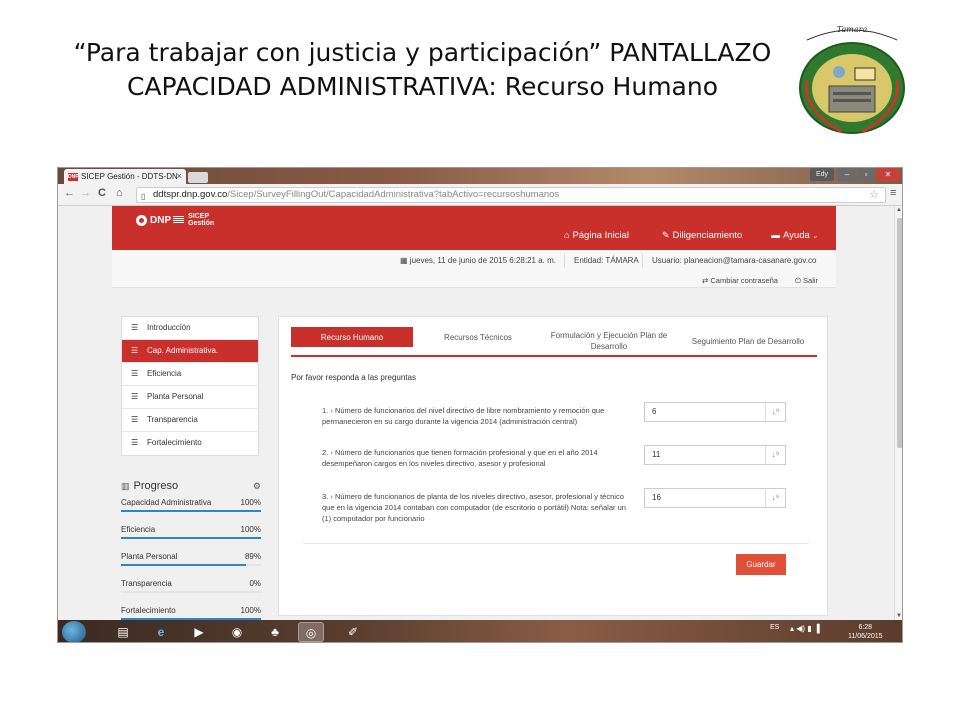 The height and width of the screenshot is (720, 960). What do you see at coordinates (352, 337) in the screenshot?
I see `tab-recurso-humano: Recurso Humano` at bounding box center [352, 337].